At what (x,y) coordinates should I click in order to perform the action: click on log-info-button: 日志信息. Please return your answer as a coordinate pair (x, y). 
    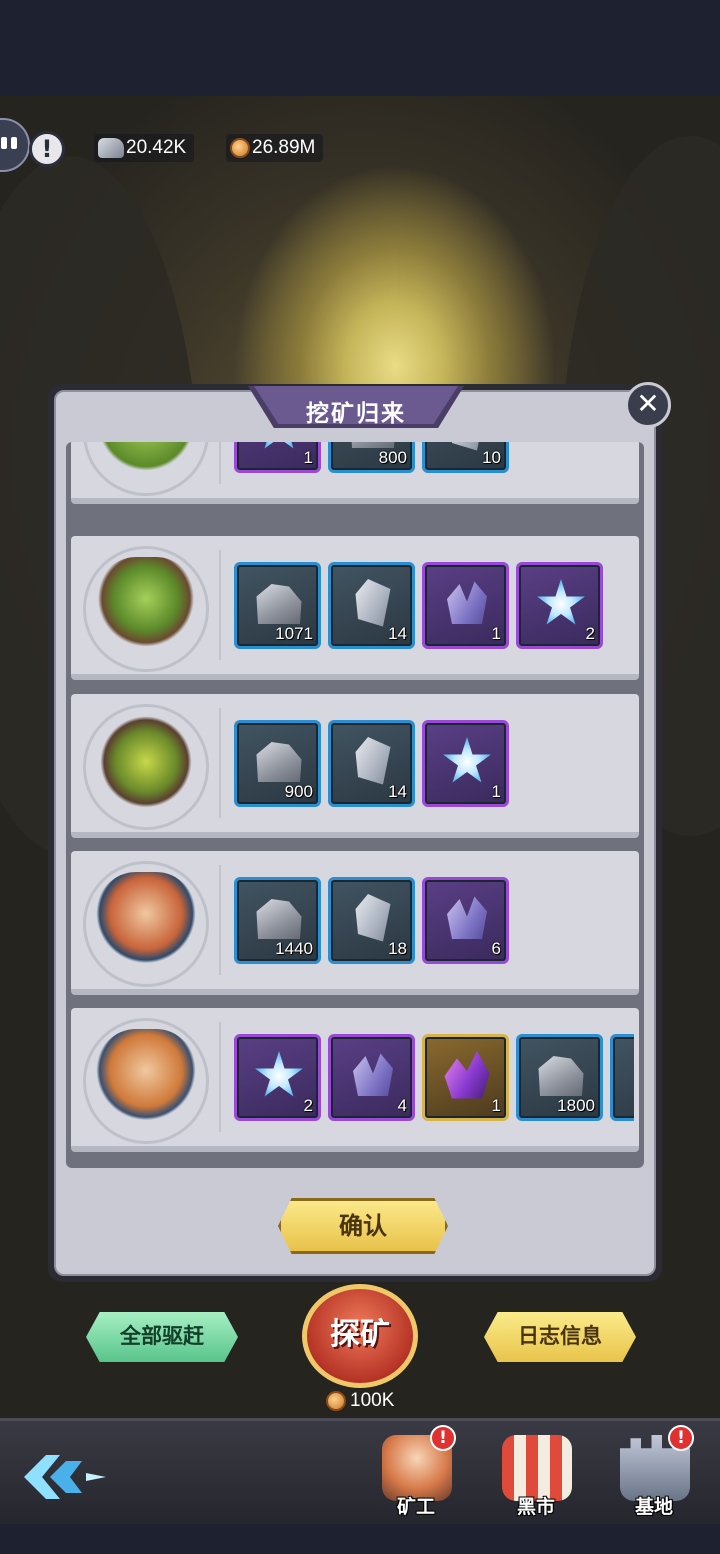
    Looking at the image, I should click on (560, 1337).